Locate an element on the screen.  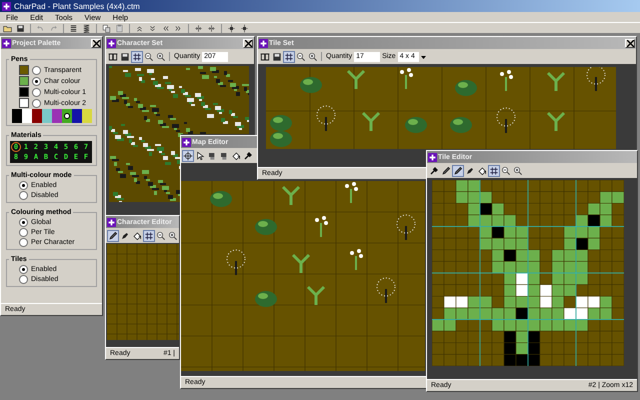
zigzag-icon is located at coordinates (86, 28).